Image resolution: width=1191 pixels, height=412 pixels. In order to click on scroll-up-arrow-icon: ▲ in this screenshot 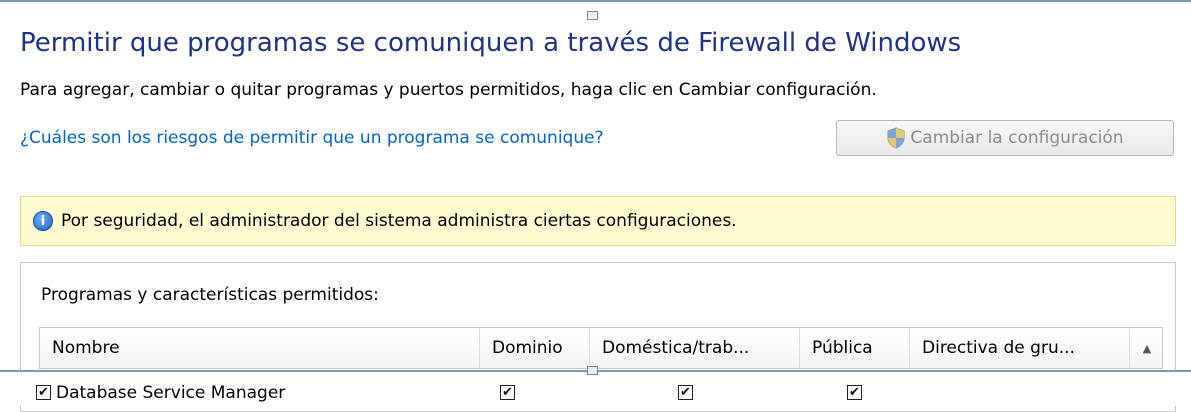, I will do `click(1147, 348)`.